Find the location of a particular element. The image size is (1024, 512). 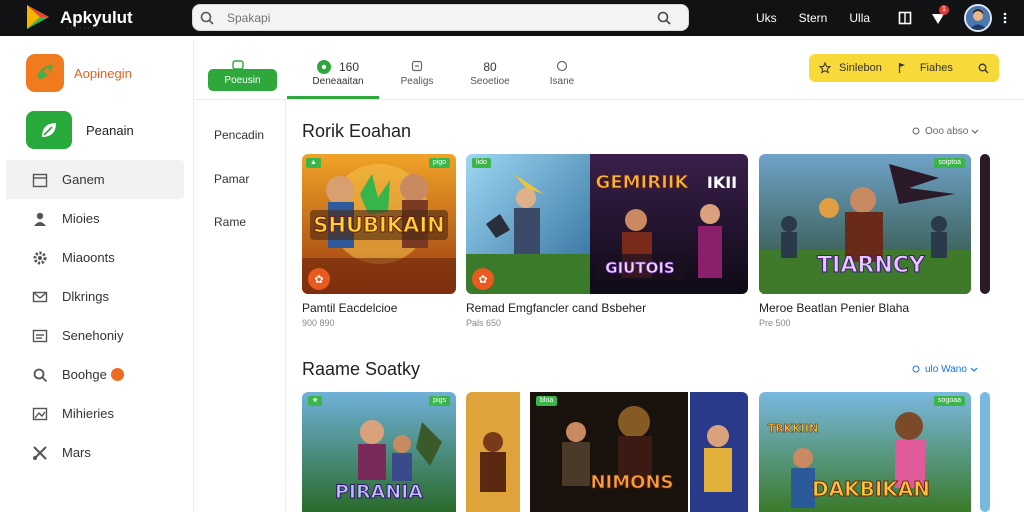

account-menu-chevron-icon is located at coordinates (1005, 20).